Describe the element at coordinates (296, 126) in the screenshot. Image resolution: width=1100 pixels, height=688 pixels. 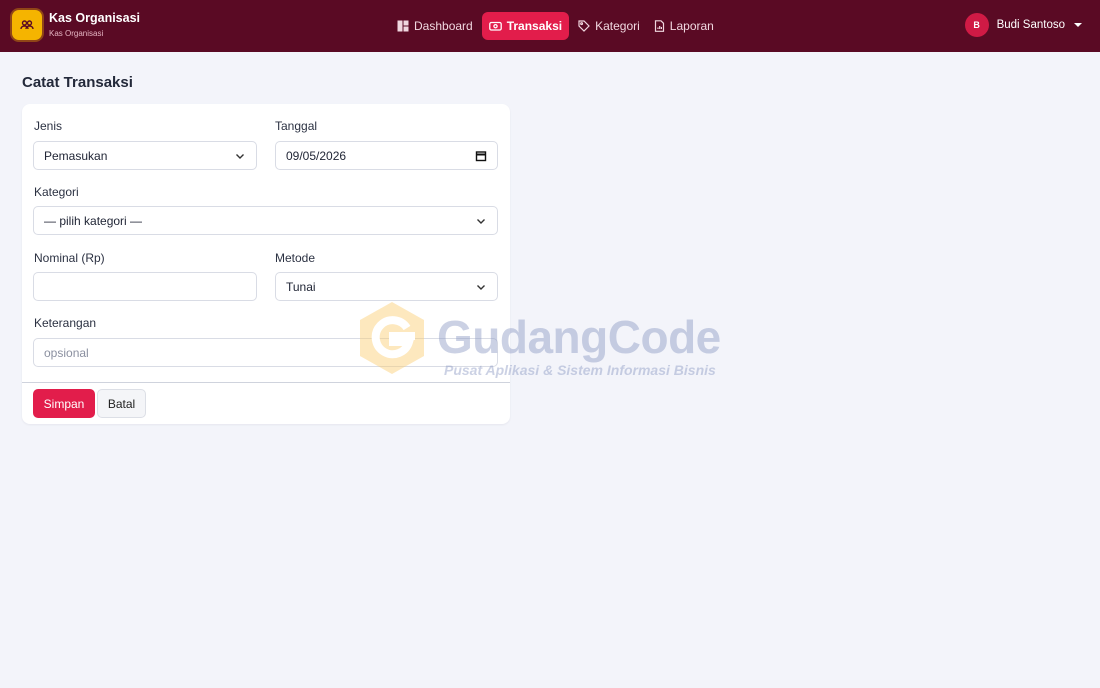
I see `tanggal-label: Tanggal` at that location.